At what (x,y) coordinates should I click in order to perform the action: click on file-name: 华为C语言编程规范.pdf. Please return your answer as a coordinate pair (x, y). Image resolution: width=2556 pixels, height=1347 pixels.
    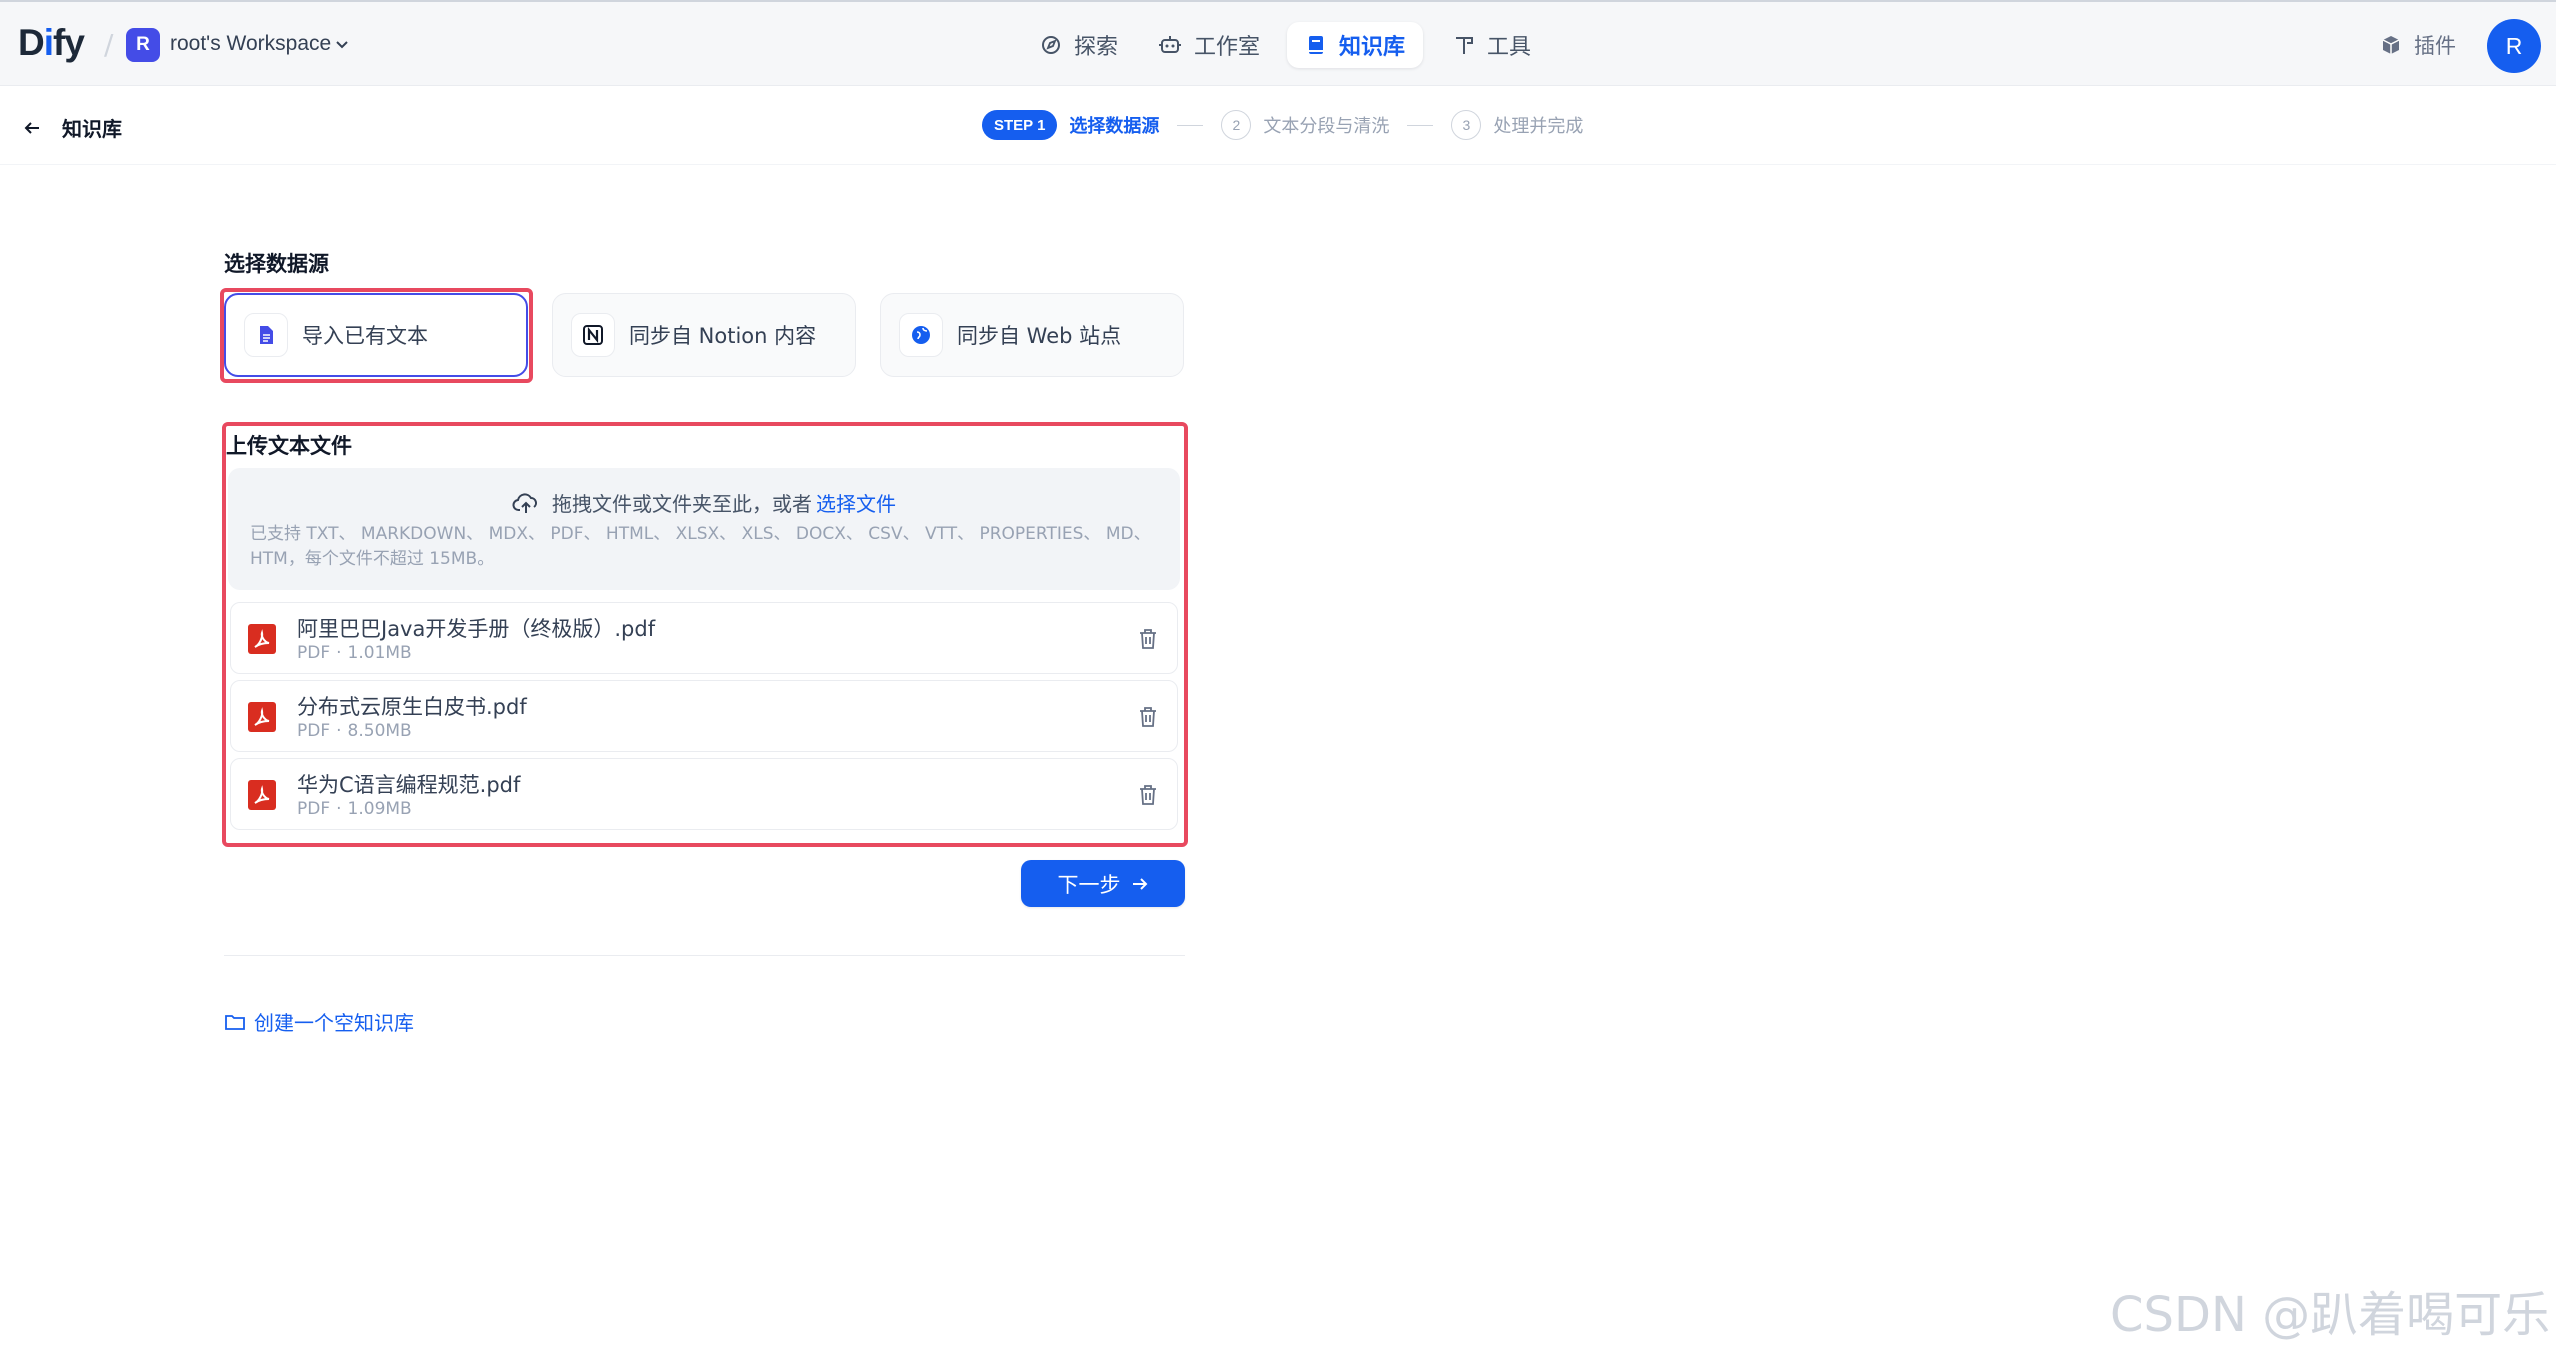
    Looking at the image, I should click on (409, 785).